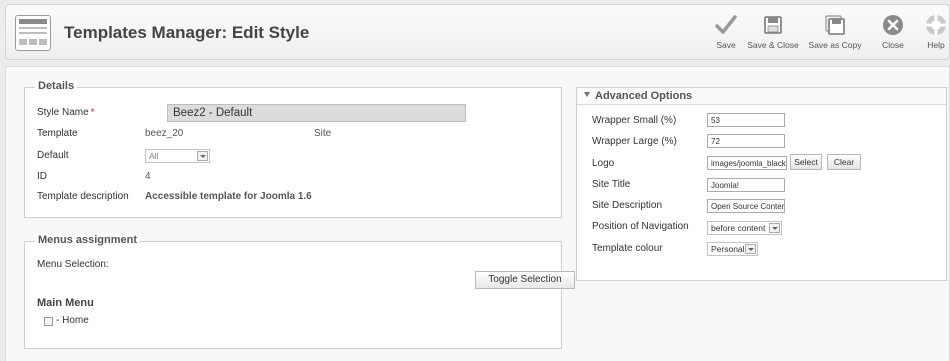 The height and width of the screenshot is (361, 950). I want to click on triangle-down-icon, so click(587, 94).